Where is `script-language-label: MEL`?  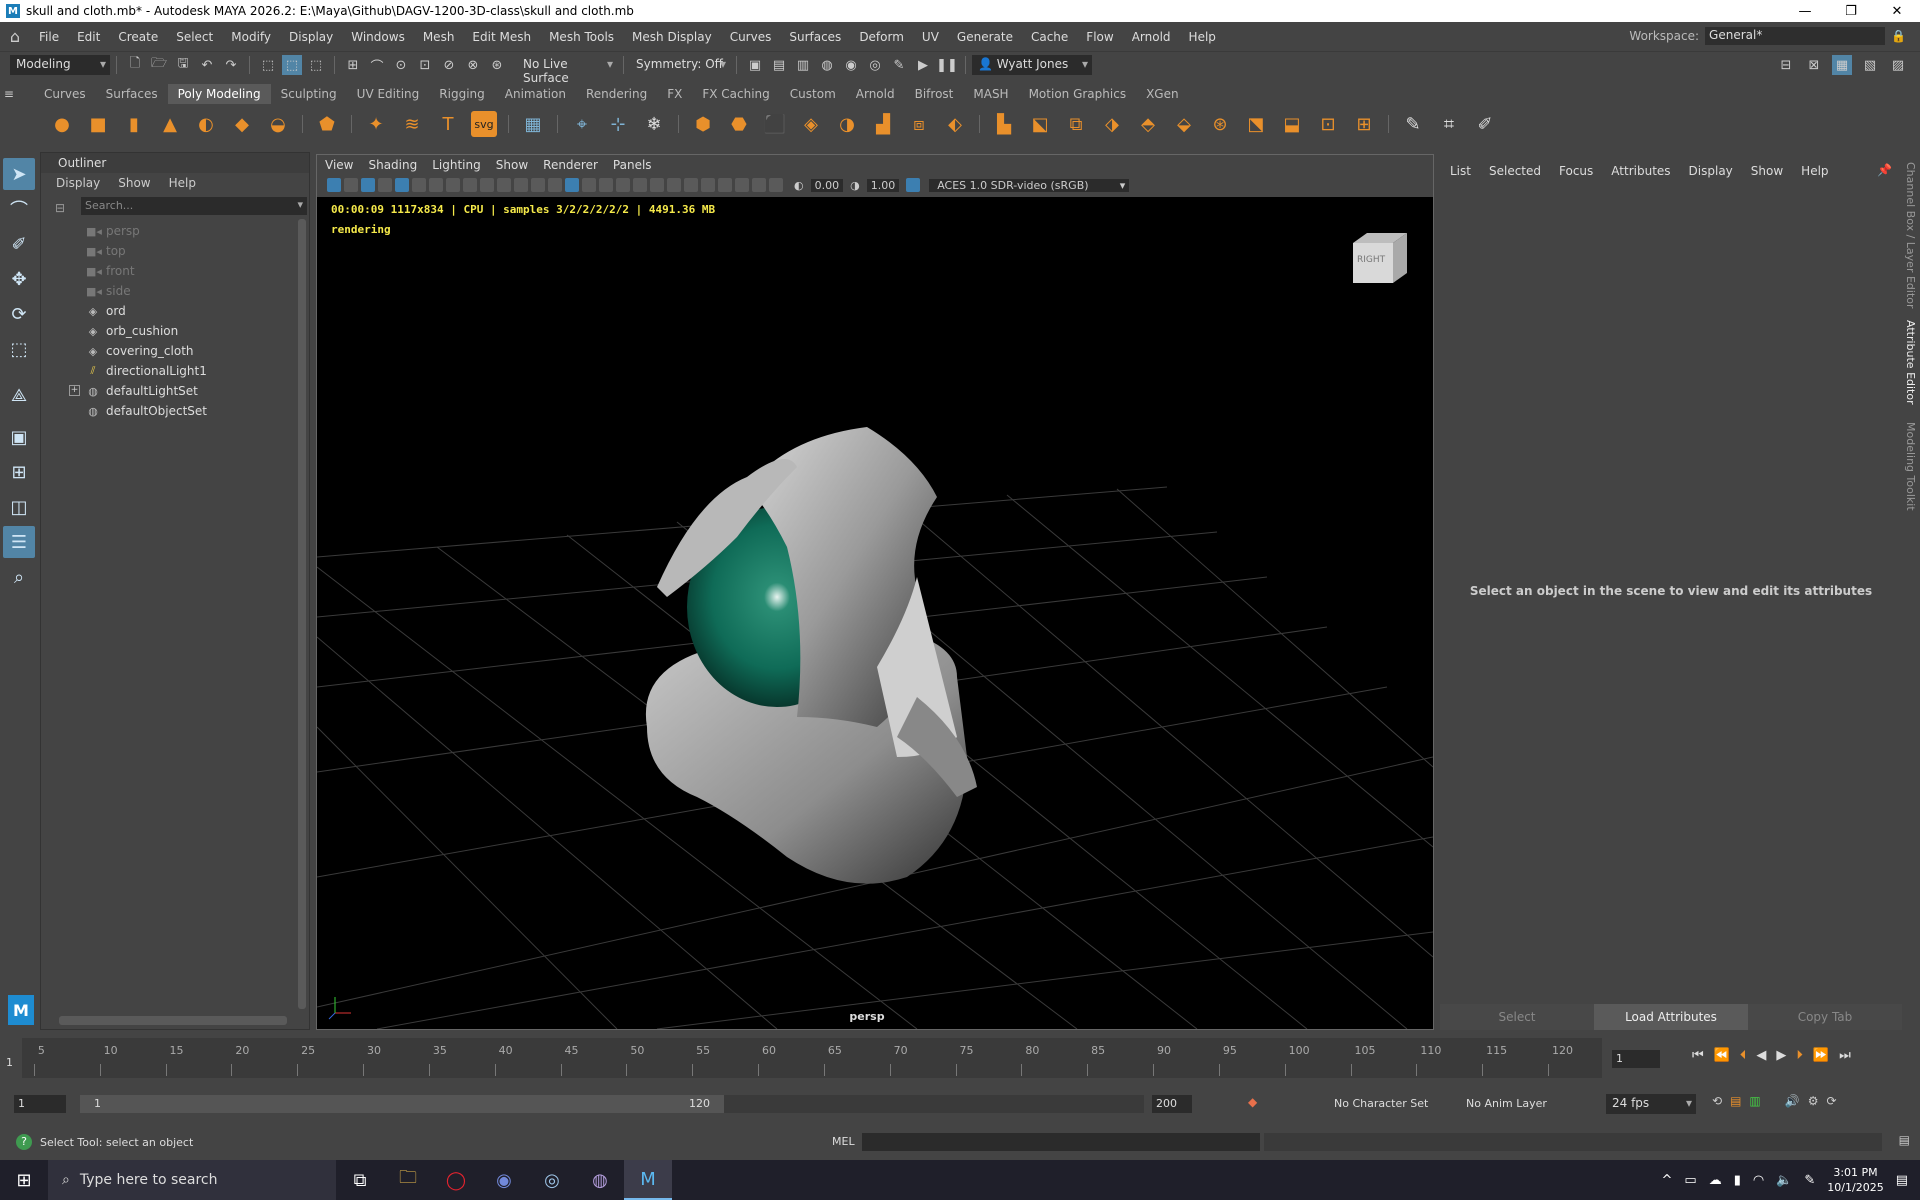 script-language-label: MEL is located at coordinates (843, 1141).